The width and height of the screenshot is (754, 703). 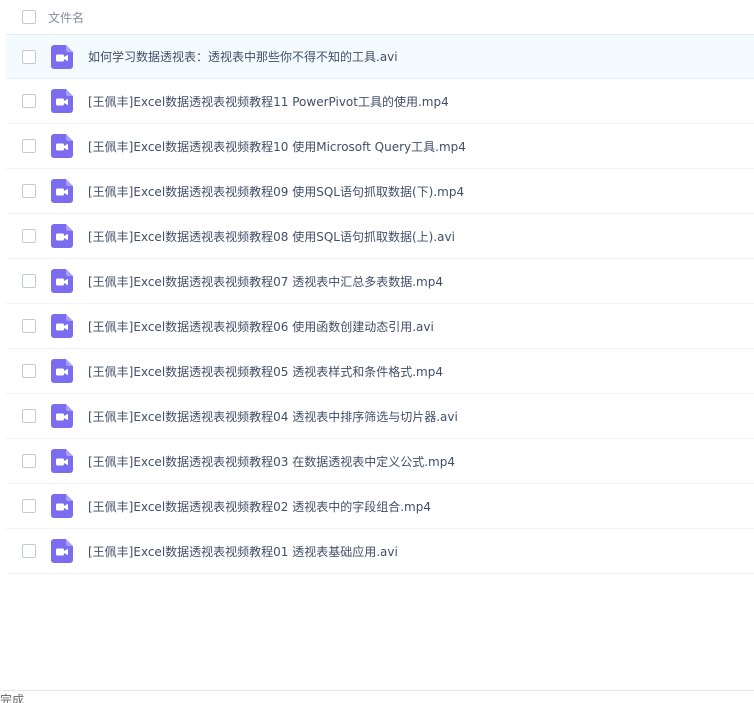 I want to click on filename-column-header: 文件名, so click(x=66, y=17).